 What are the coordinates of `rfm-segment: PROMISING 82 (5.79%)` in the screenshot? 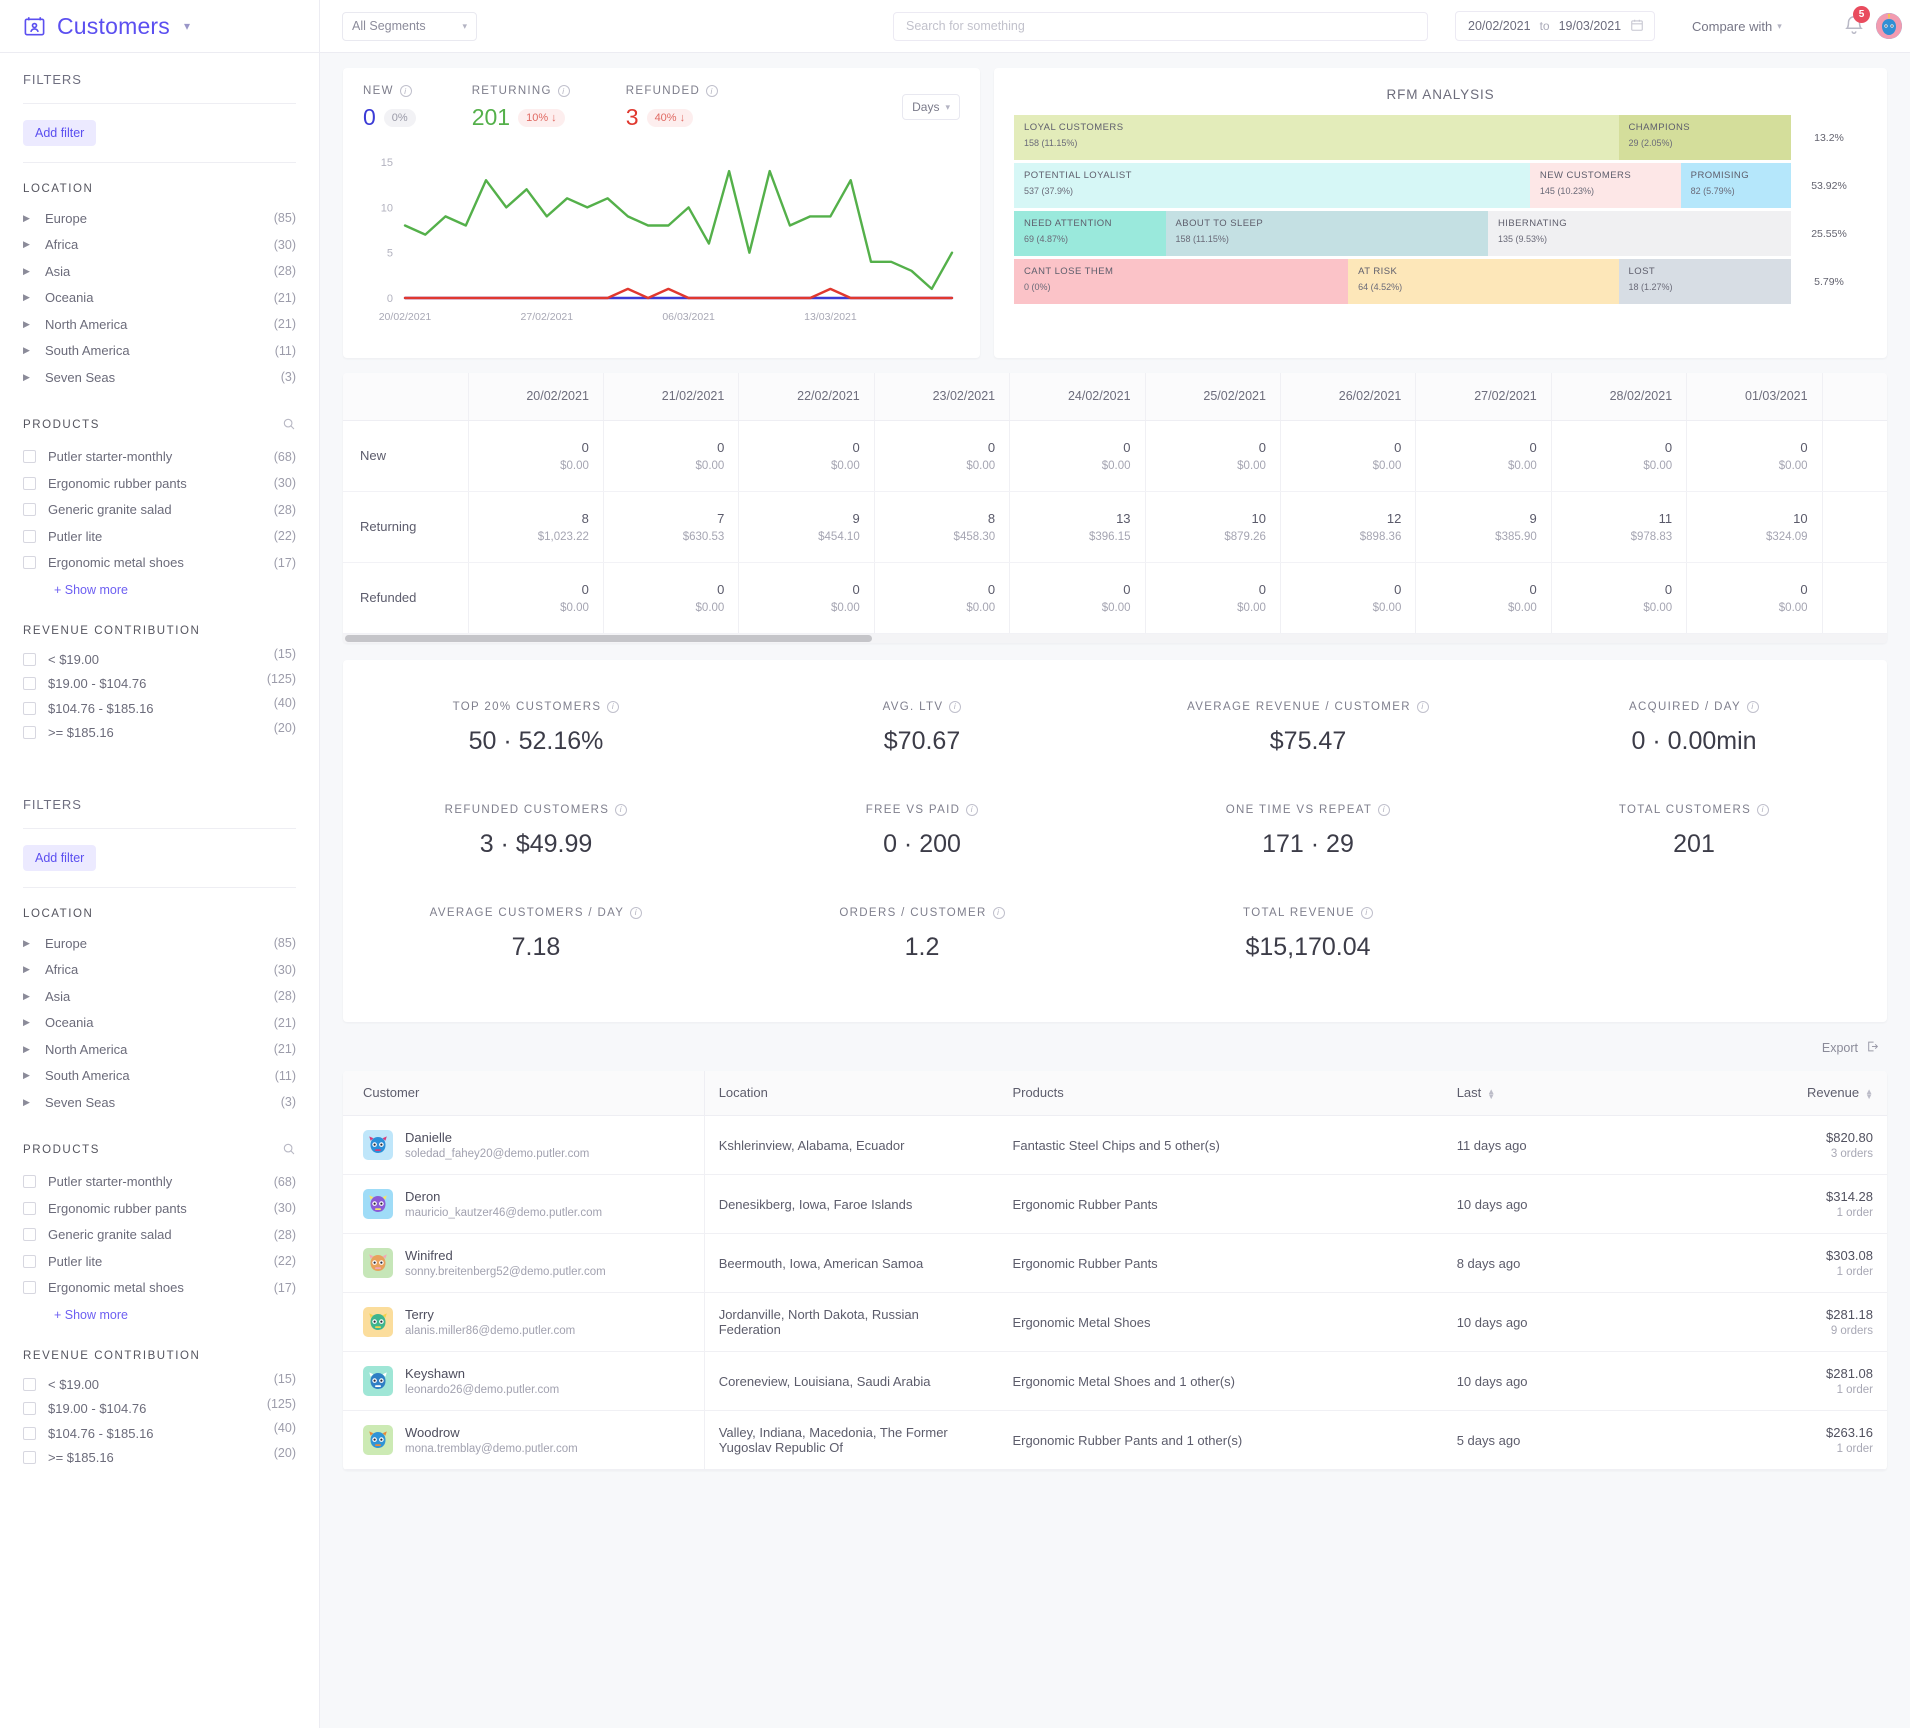 It's located at (1735, 185).